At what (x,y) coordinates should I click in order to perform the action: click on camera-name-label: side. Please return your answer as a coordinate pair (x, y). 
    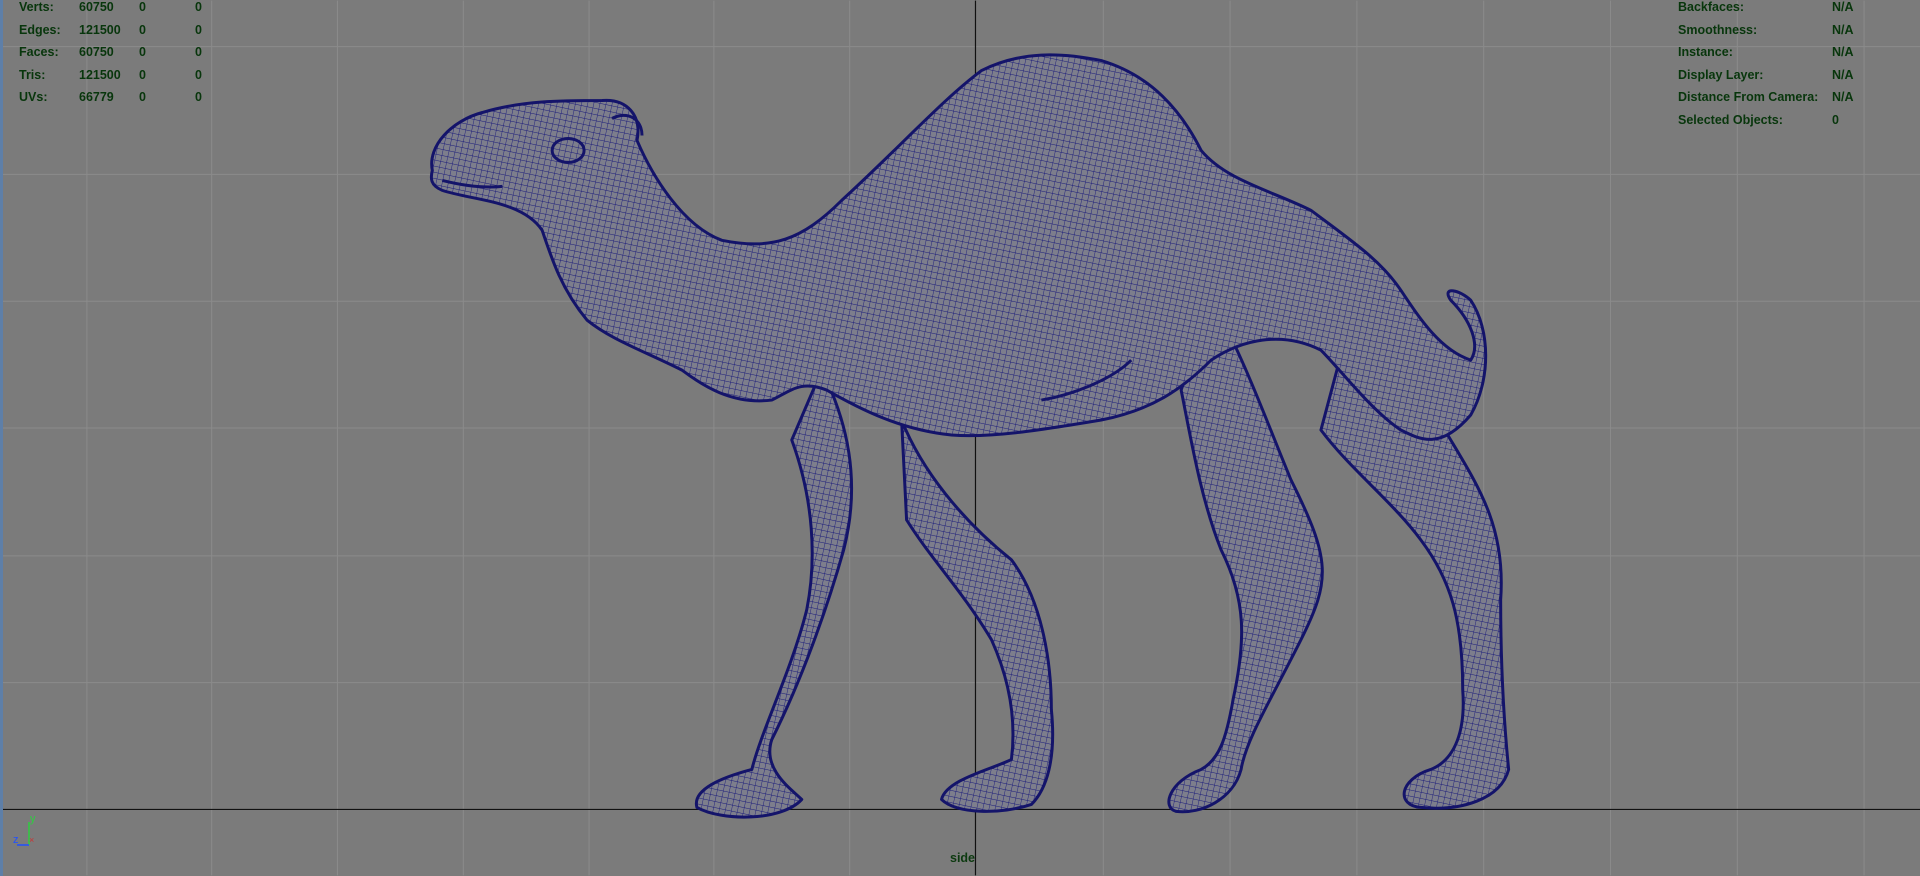
    Looking at the image, I should click on (963, 858).